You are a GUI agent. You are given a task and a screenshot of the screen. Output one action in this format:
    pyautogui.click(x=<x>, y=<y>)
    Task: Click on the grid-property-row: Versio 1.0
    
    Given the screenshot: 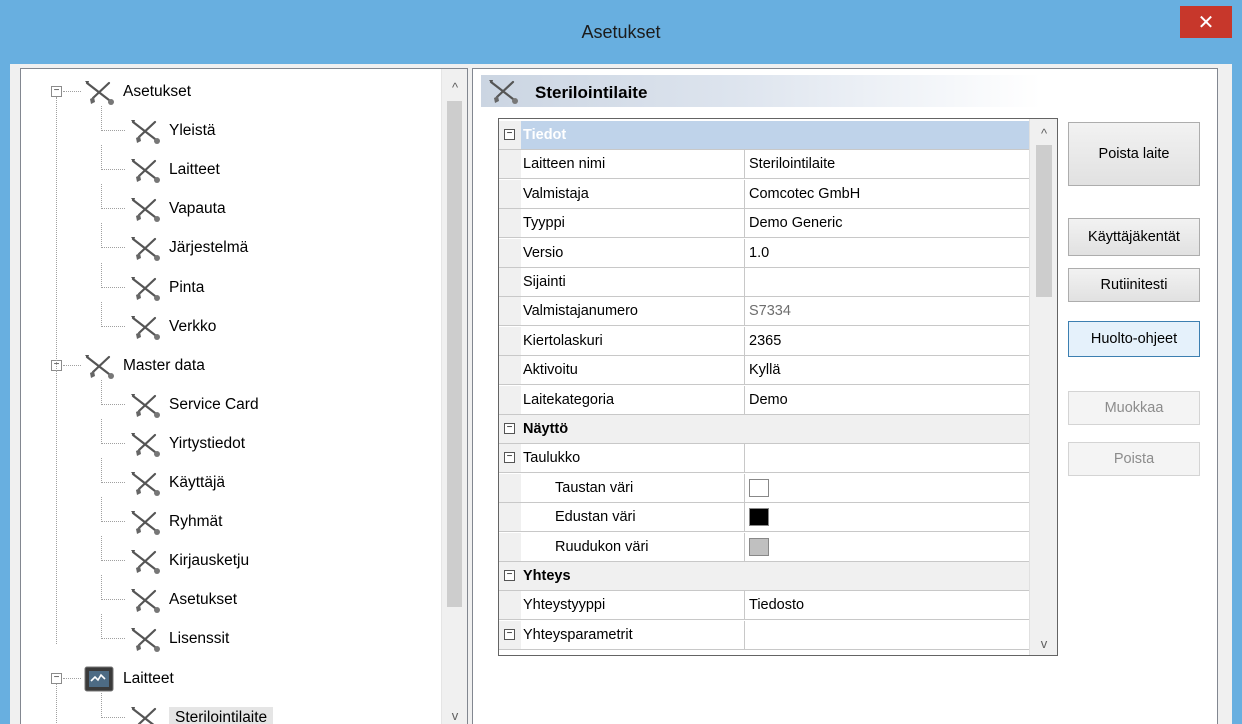 What is the action you would take?
    pyautogui.click(x=764, y=253)
    